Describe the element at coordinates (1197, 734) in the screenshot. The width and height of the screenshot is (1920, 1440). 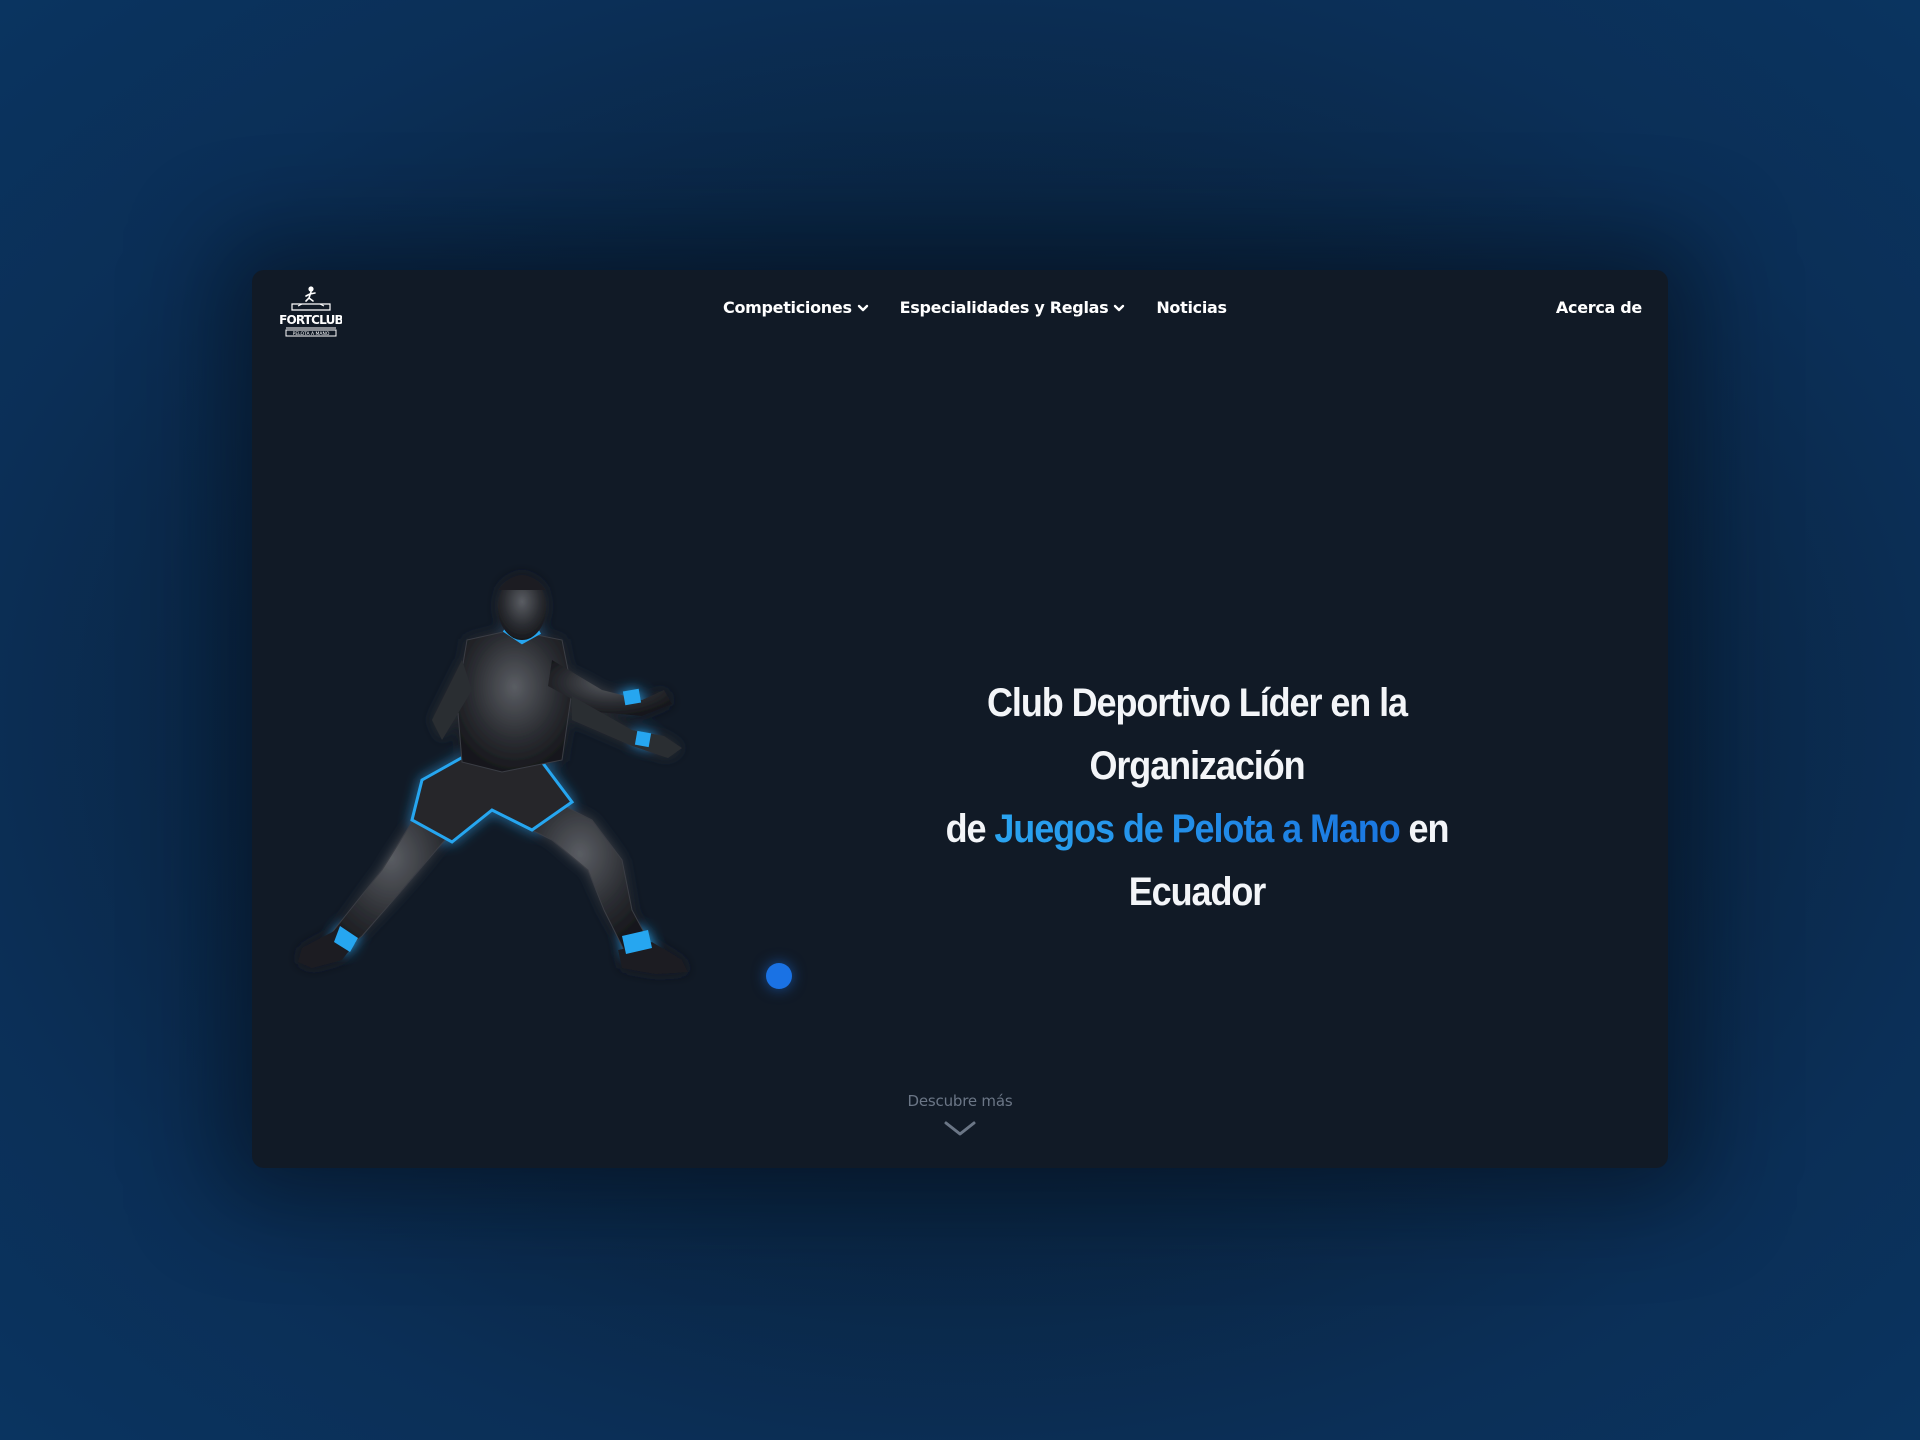
I see `headline-line-1: Club Deportivo Líder en la Organización` at that location.